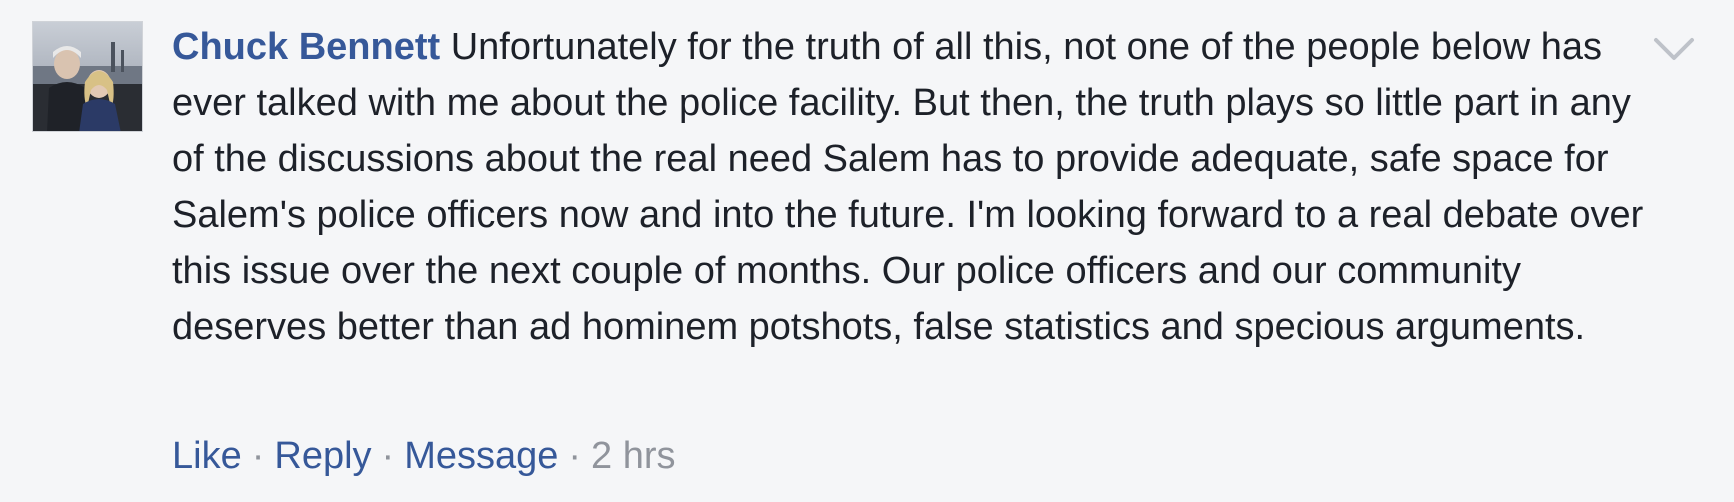  I want to click on like-button: Like, so click(207, 456).